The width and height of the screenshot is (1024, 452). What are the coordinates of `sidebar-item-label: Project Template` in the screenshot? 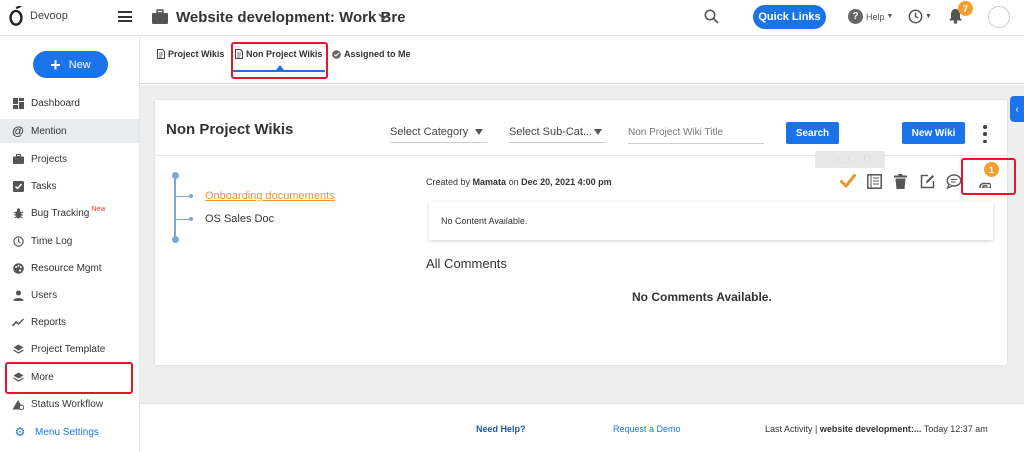 It's located at (68, 349).